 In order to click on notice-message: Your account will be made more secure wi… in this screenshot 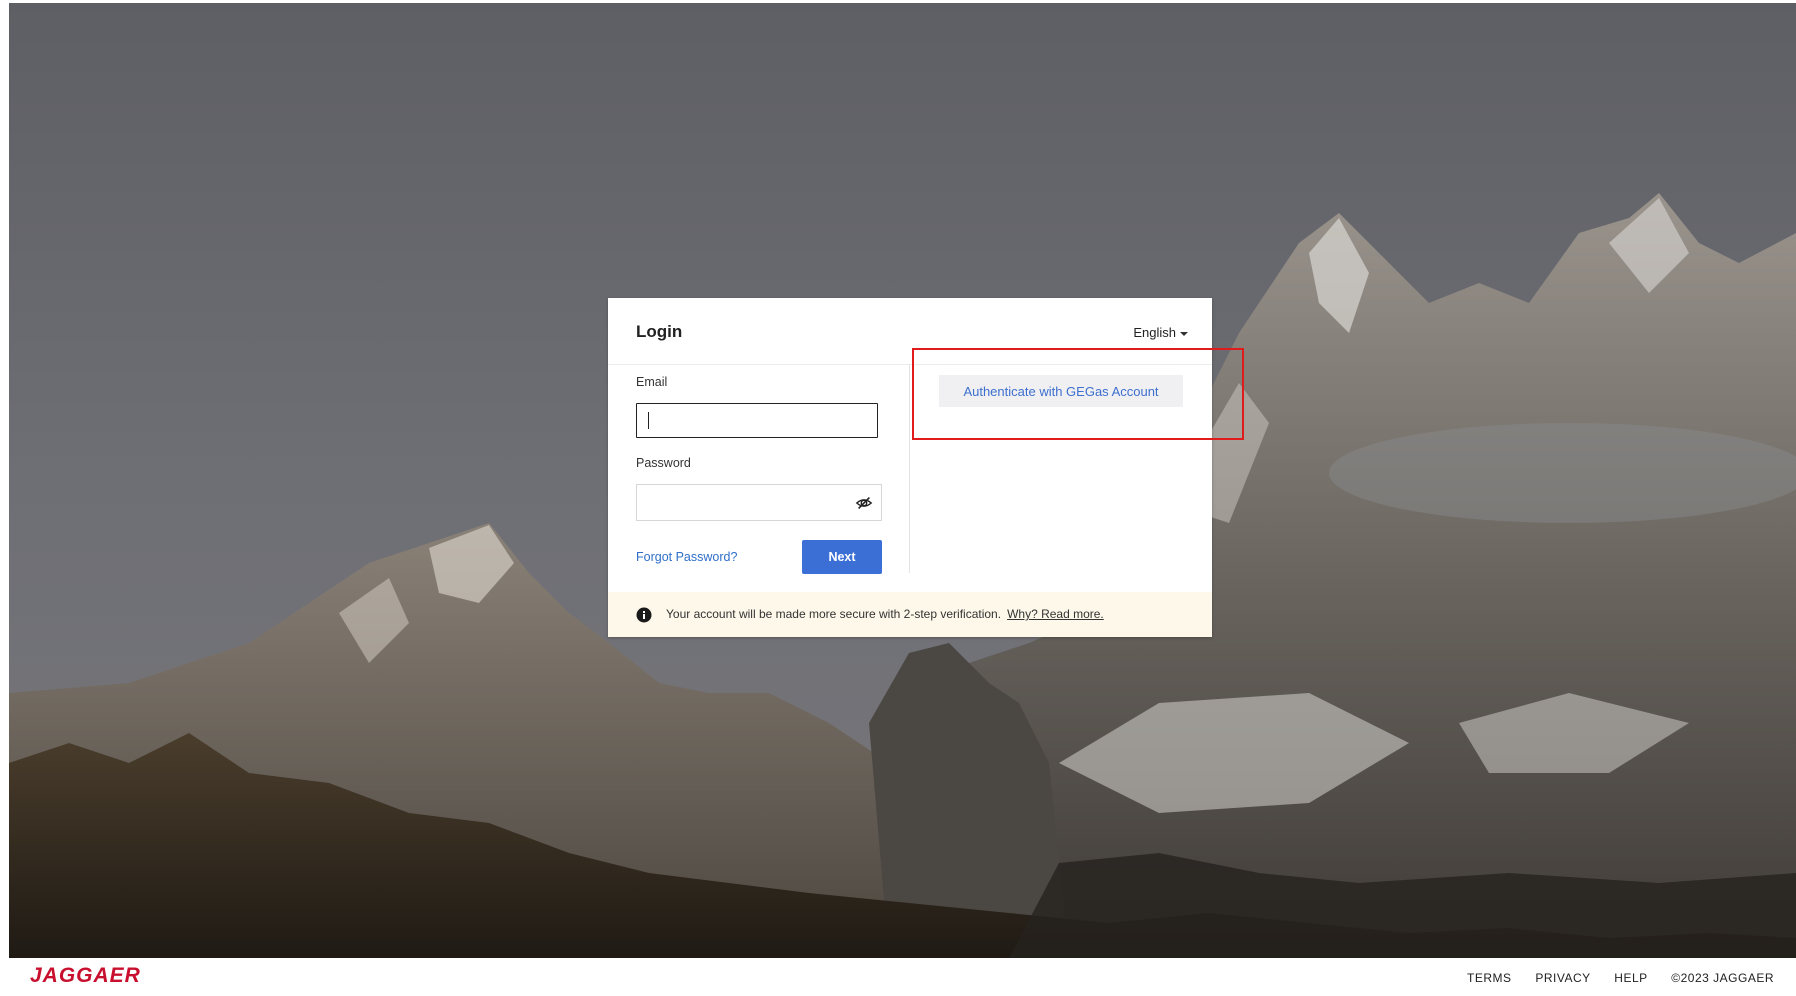, I will do `click(885, 614)`.